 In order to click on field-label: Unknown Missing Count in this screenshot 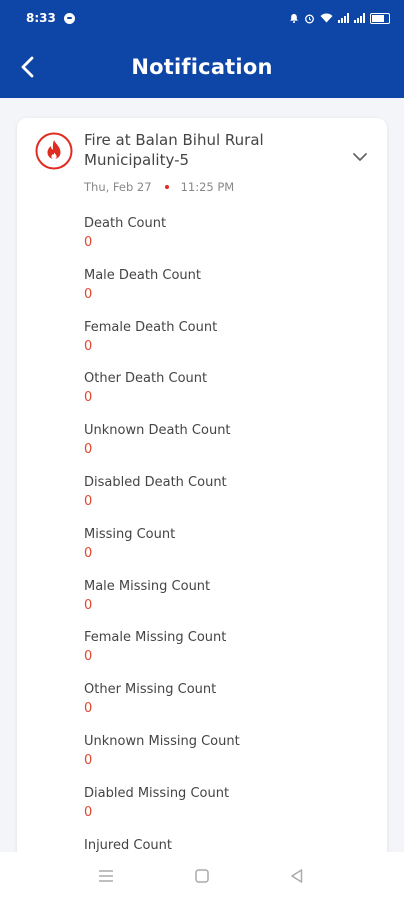, I will do `click(162, 741)`.